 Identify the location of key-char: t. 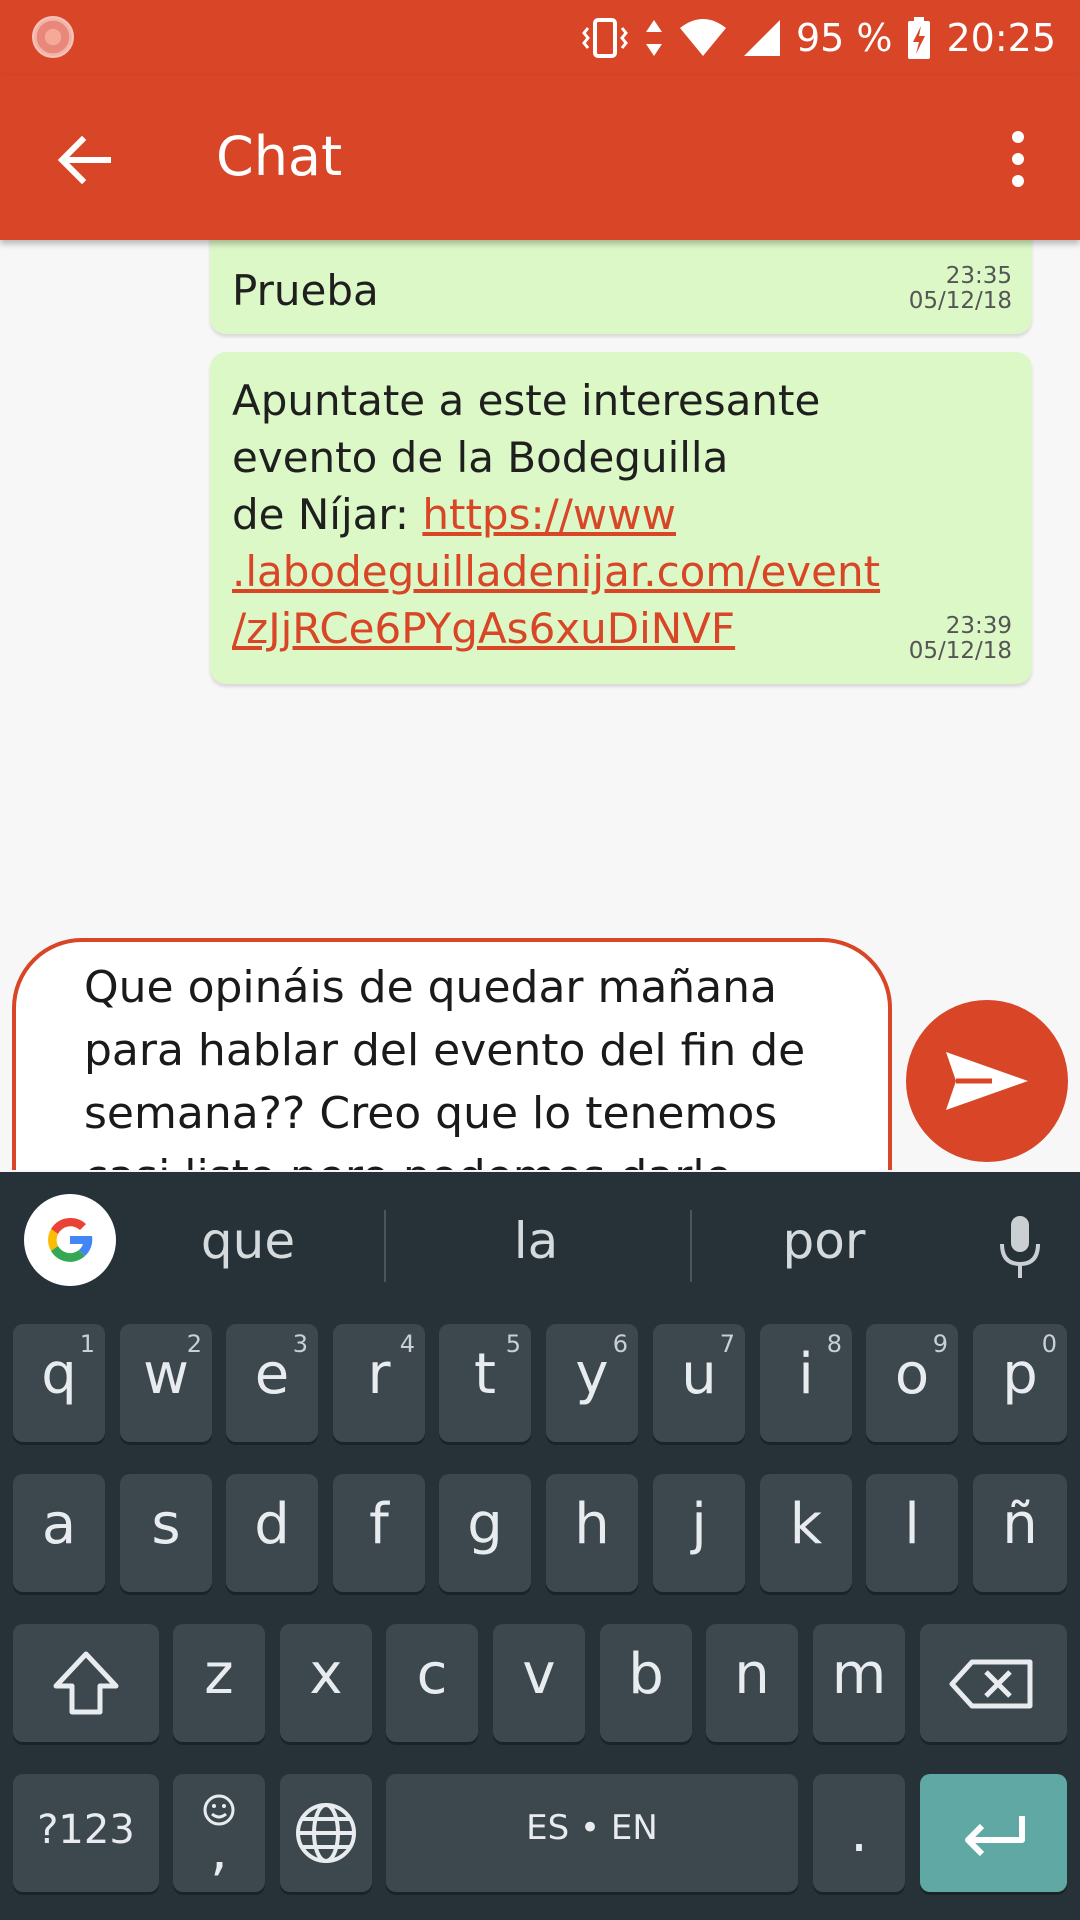
(485, 1374).